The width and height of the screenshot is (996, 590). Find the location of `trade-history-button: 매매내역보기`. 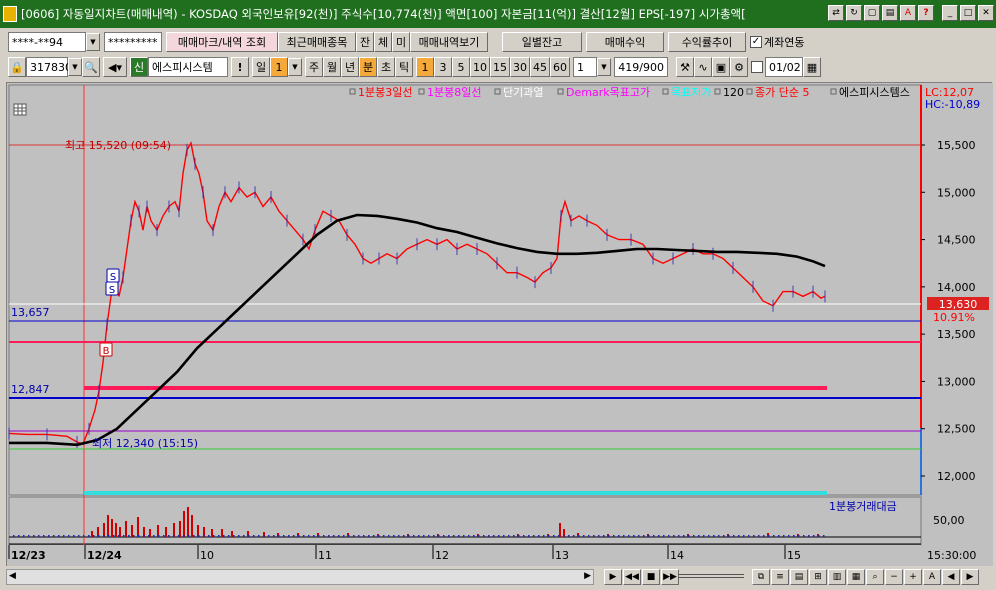

trade-history-button: 매매내역보기 is located at coordinates (449, 42).